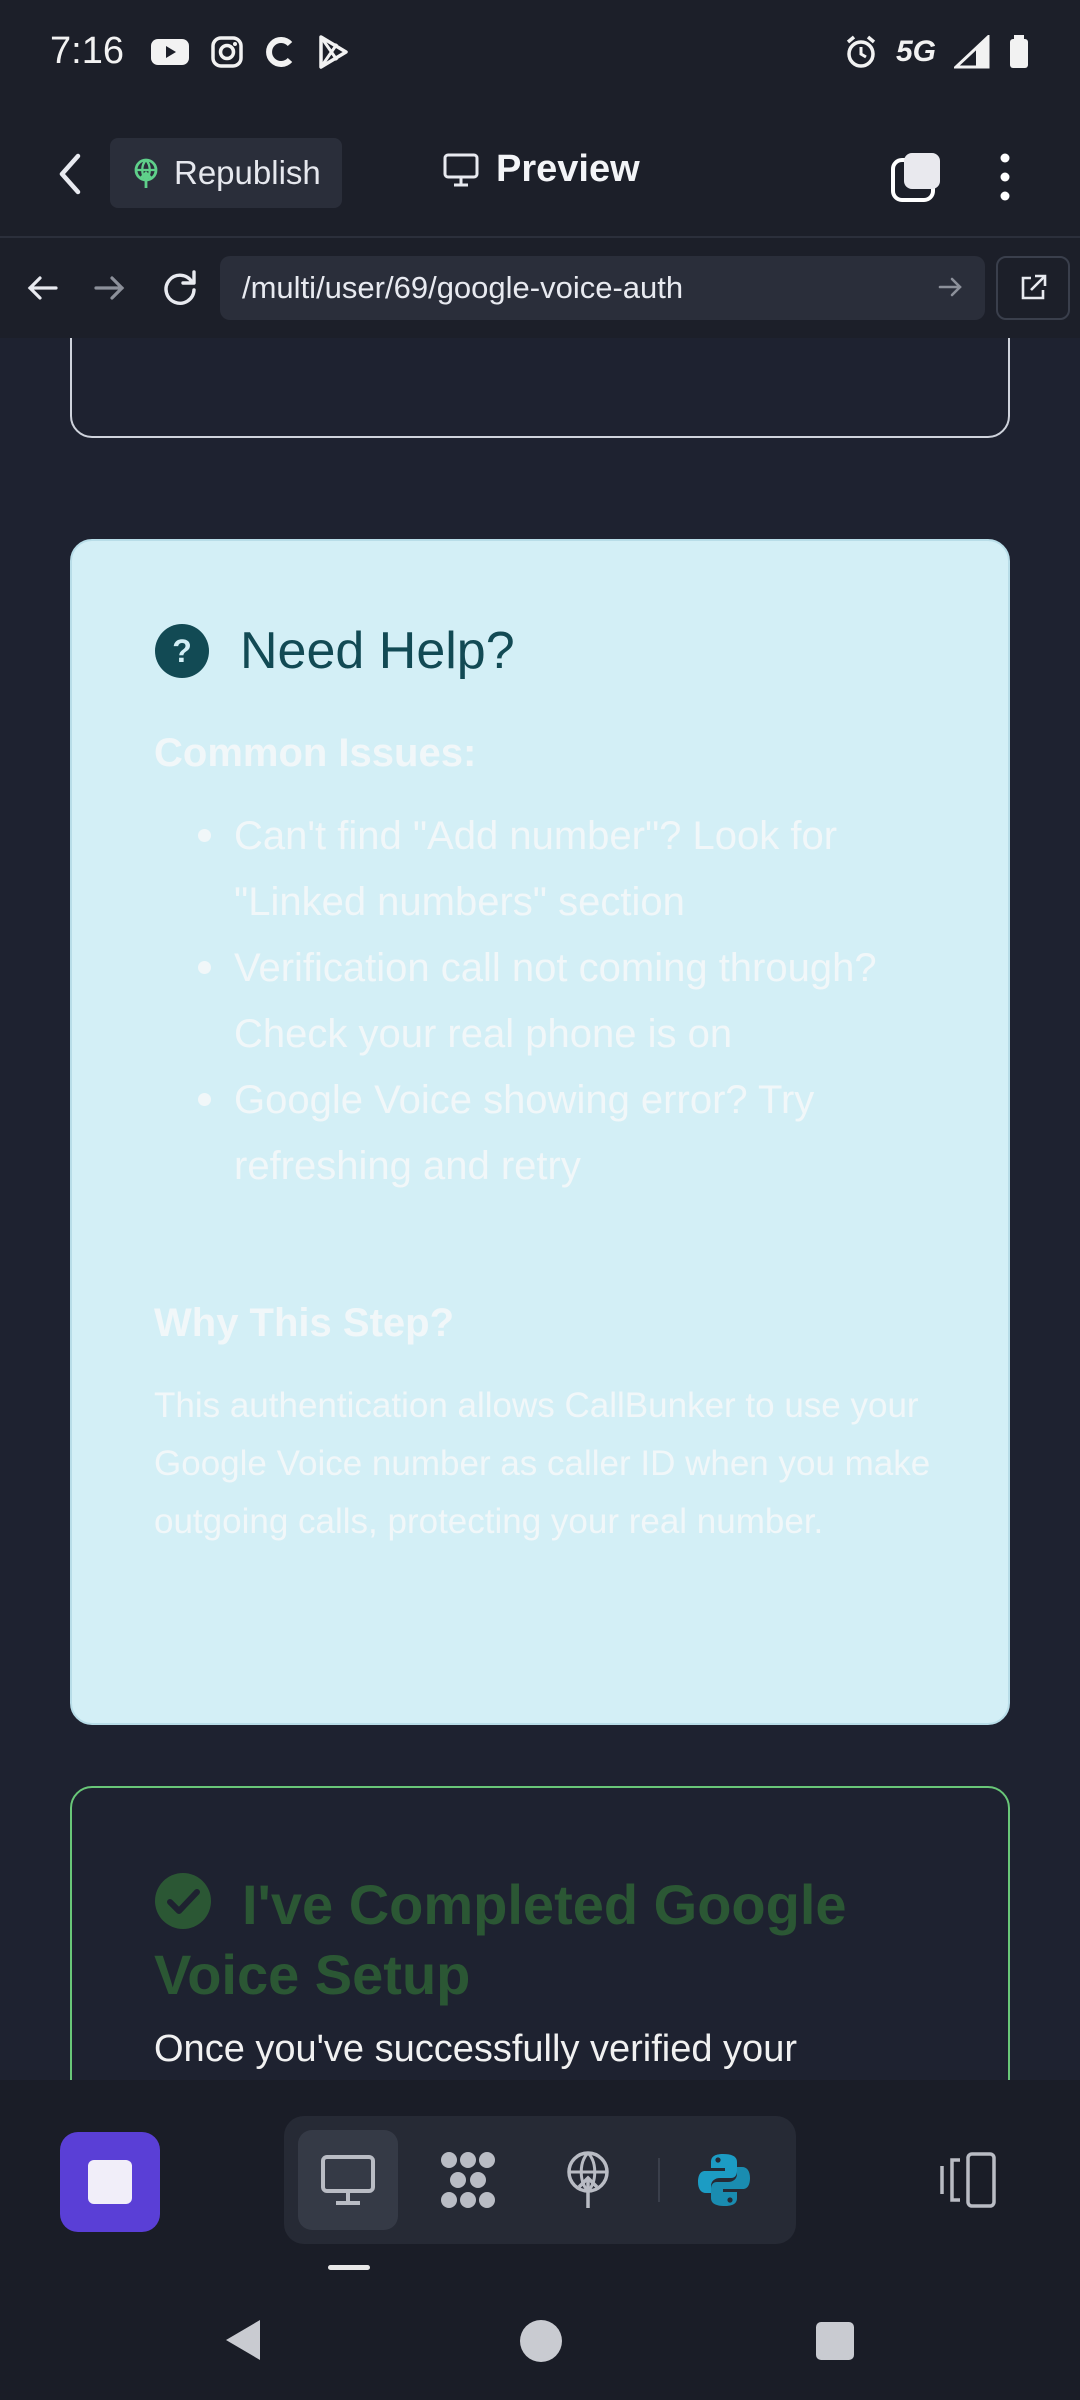  What do you see at coordinates (969, 2180) in the screenshot?
I see `layout-toggle-icon` at bounding box center [969, 2180].